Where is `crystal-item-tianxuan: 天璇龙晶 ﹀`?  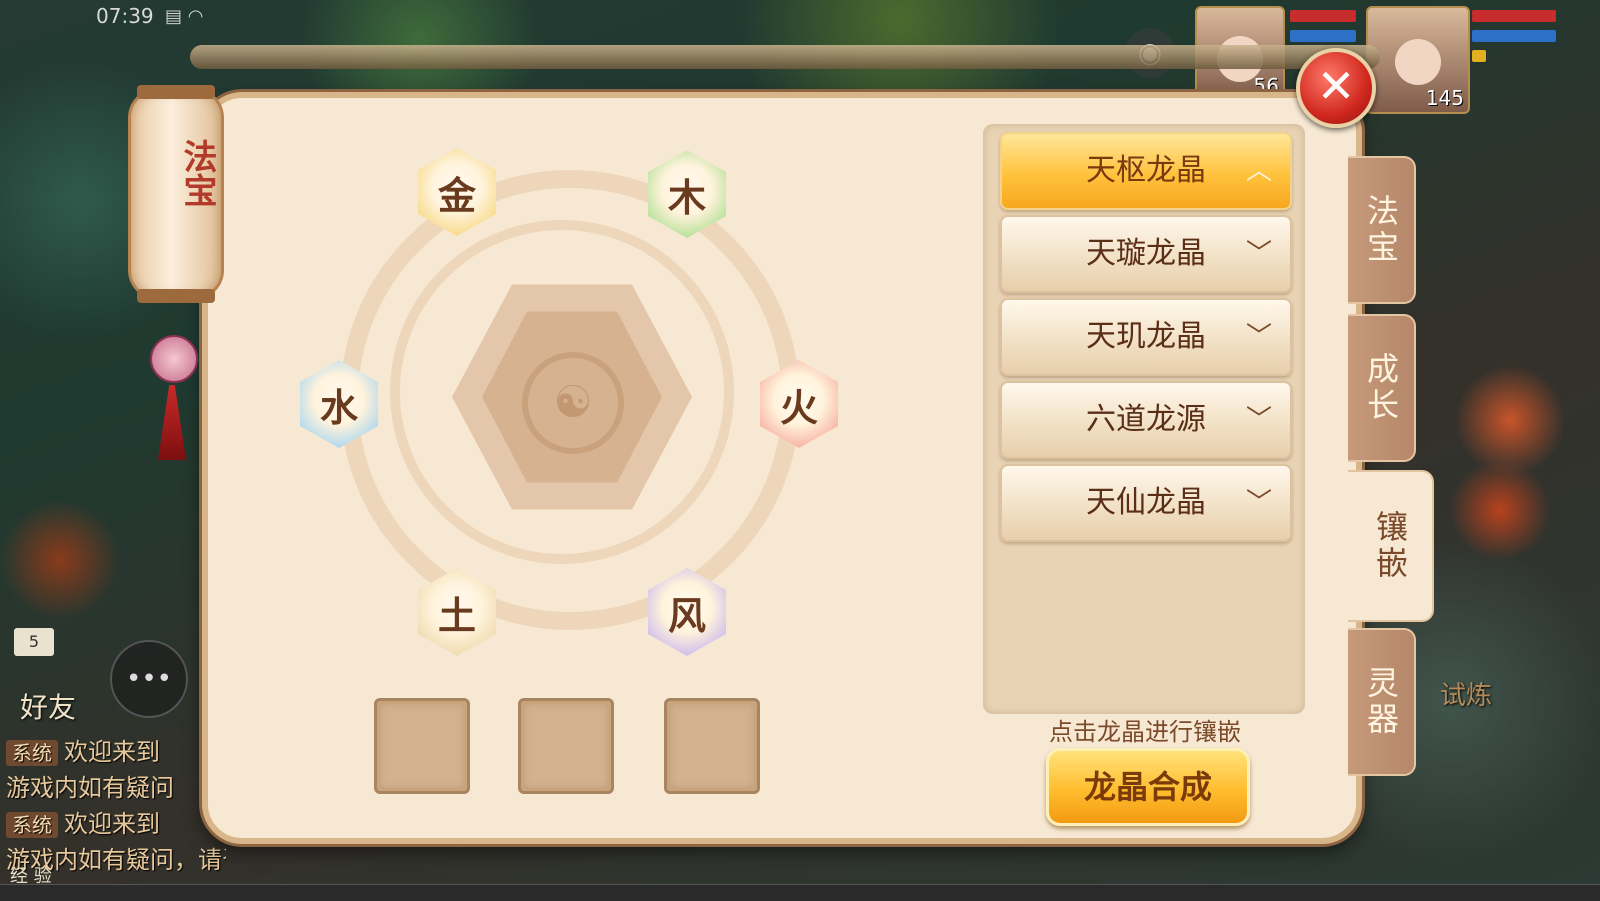
crystal-item-tianxuan: 天璇龙晶 ﹀ is located at coordinates (1146, 254).